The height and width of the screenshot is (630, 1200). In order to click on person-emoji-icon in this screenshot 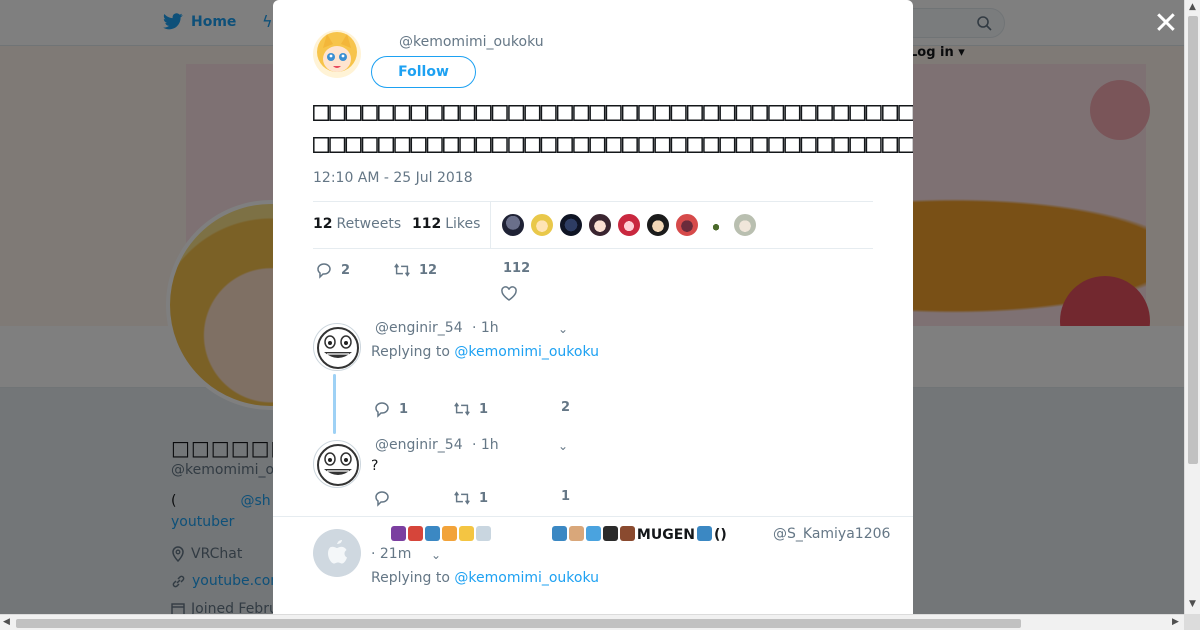, I will do `click(576, 533)`.